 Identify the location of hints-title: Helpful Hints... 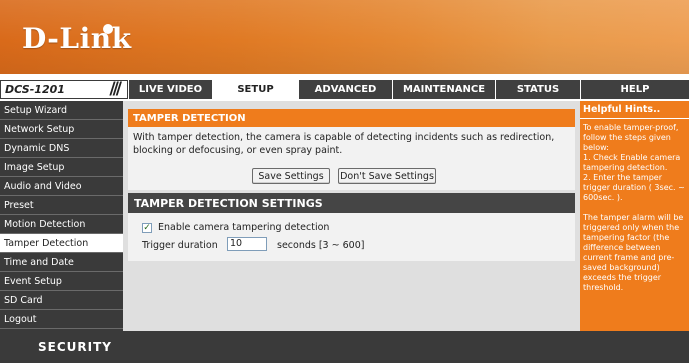
(622, 109).